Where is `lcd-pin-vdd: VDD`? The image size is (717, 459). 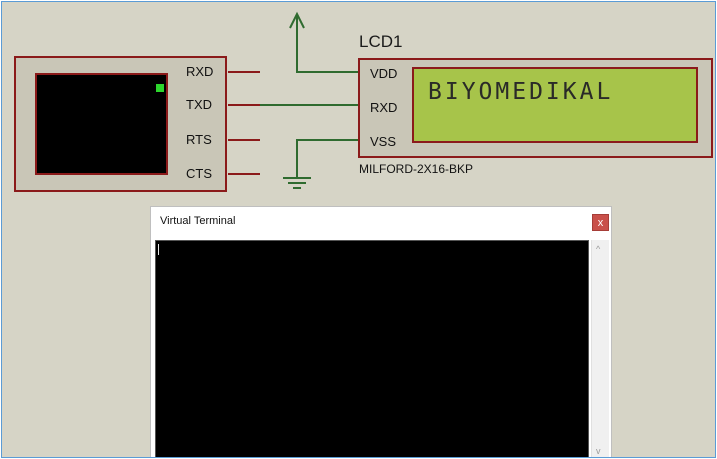 lcd-pin-vdd: VDD is located at coordinates (384, 73).